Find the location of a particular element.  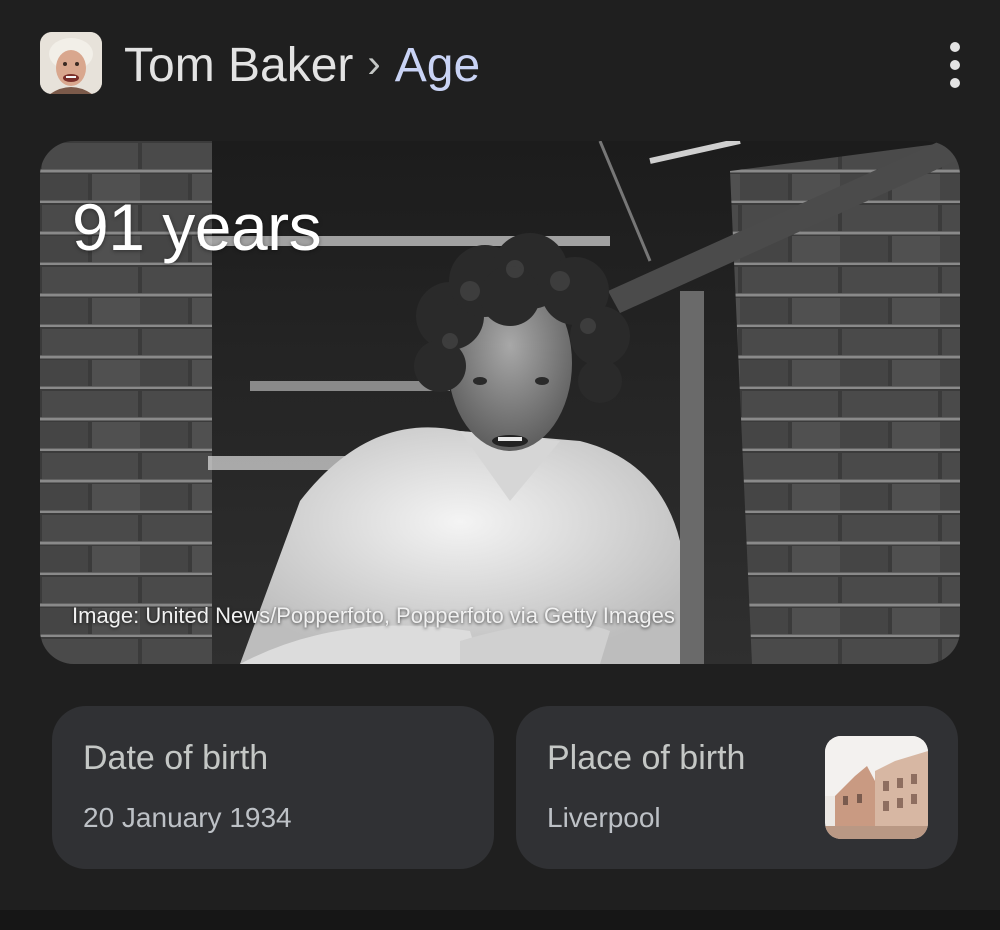

place-of-birth-value: Liverpool is located at coordinates (604, 817).